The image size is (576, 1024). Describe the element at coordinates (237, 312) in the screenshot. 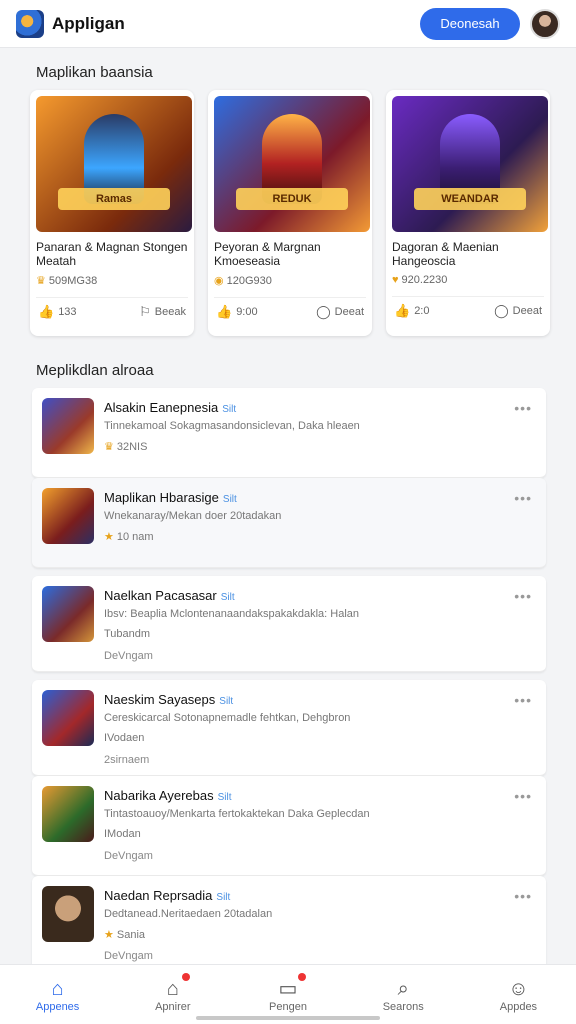

I see `like-button: 👍 9:00` at that location.